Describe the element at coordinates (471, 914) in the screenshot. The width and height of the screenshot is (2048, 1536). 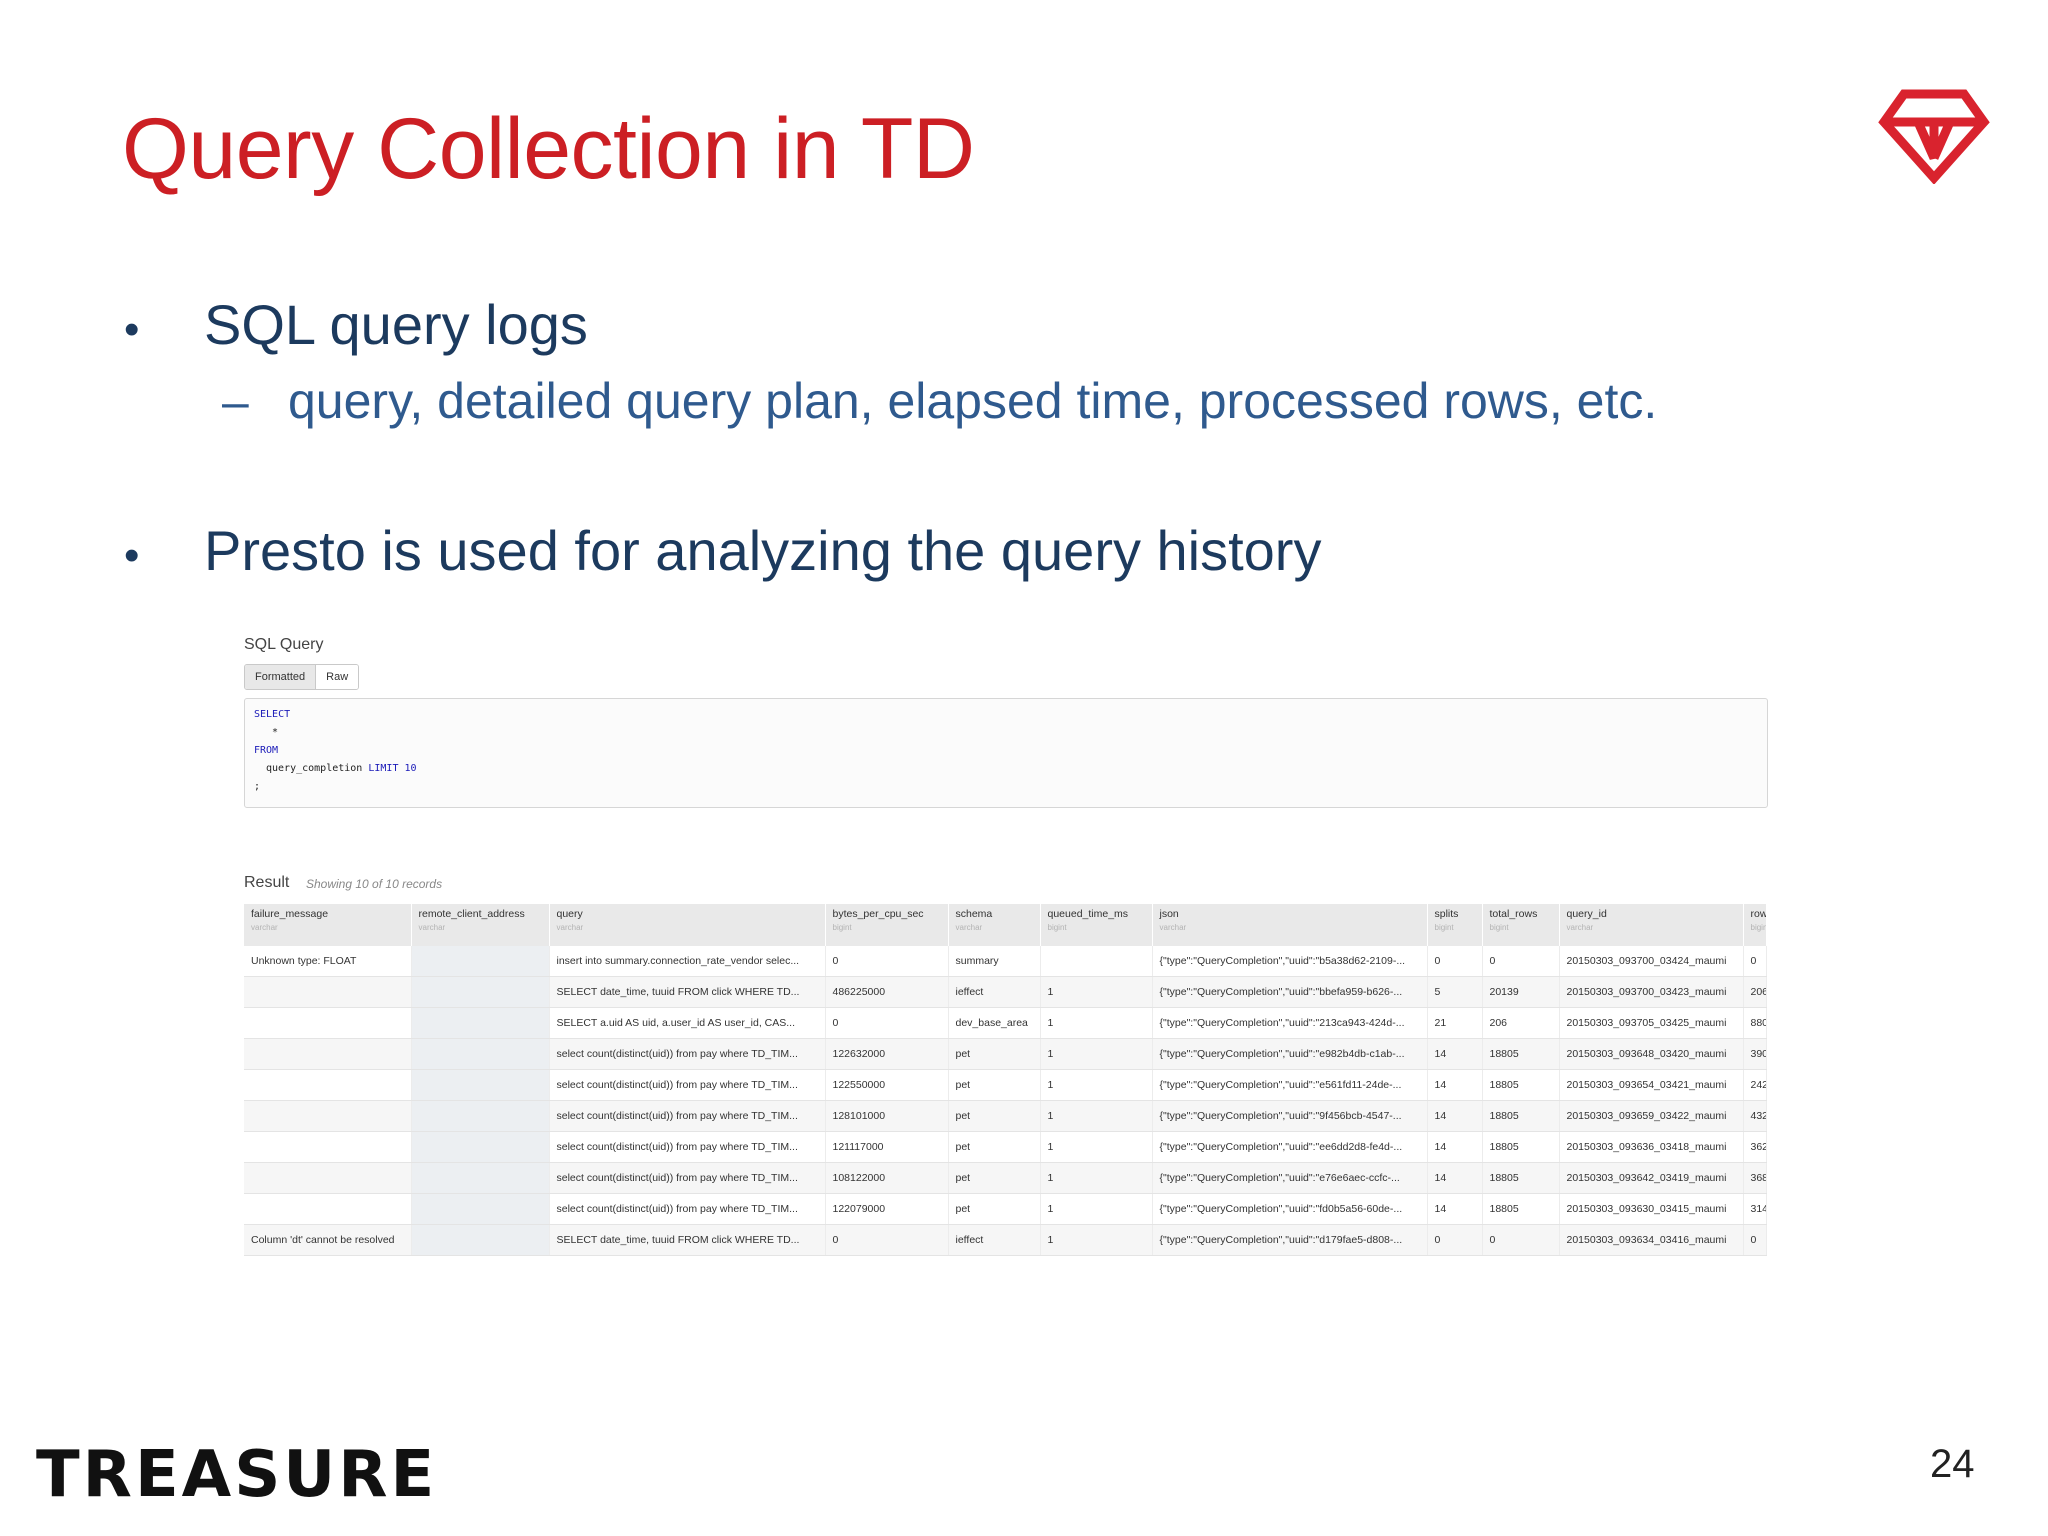
I see `column-name: remote_client_address` at that location.